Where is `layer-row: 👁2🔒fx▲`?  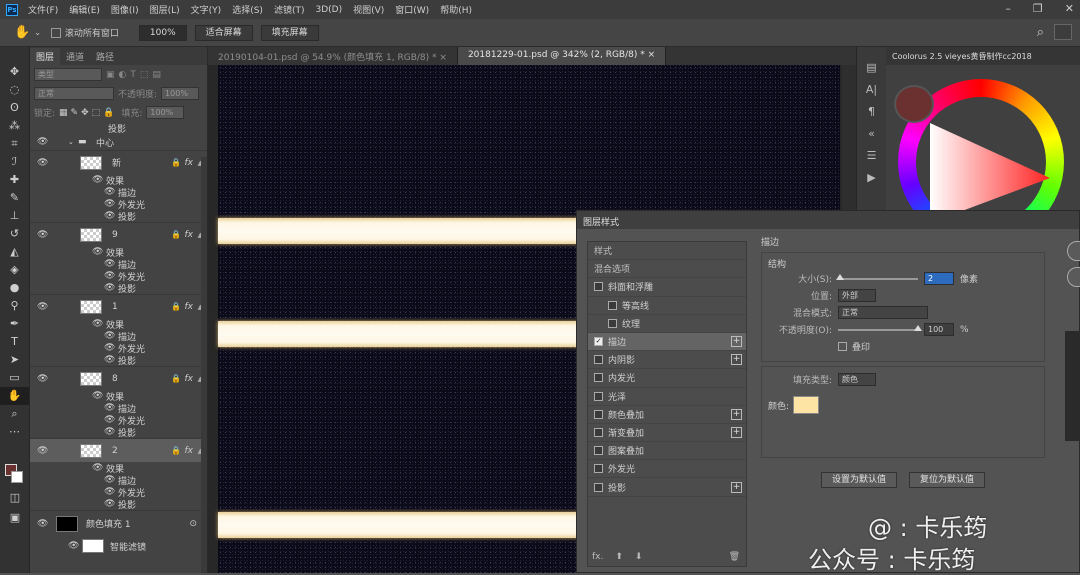 layer-row: 👁2🔒fx▲ is located at coordinates (118, 450).